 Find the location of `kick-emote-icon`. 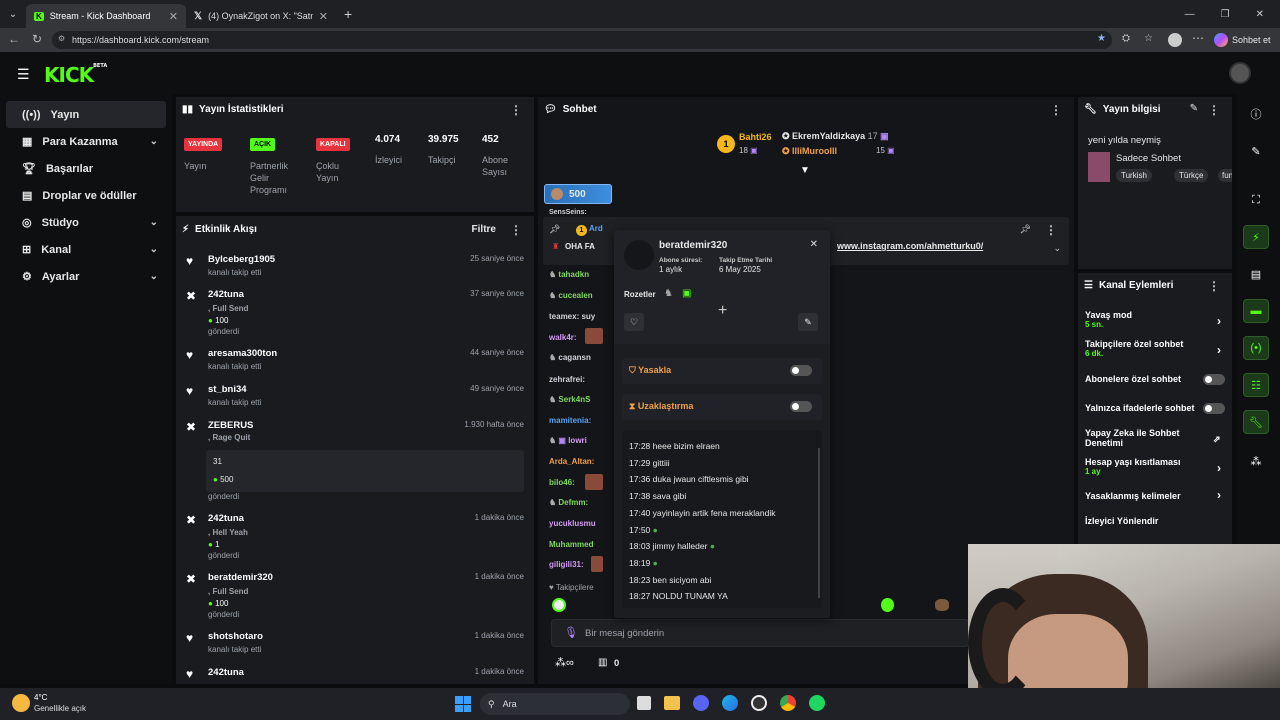

kick-emote-icon is located at coordinates (887, 605).